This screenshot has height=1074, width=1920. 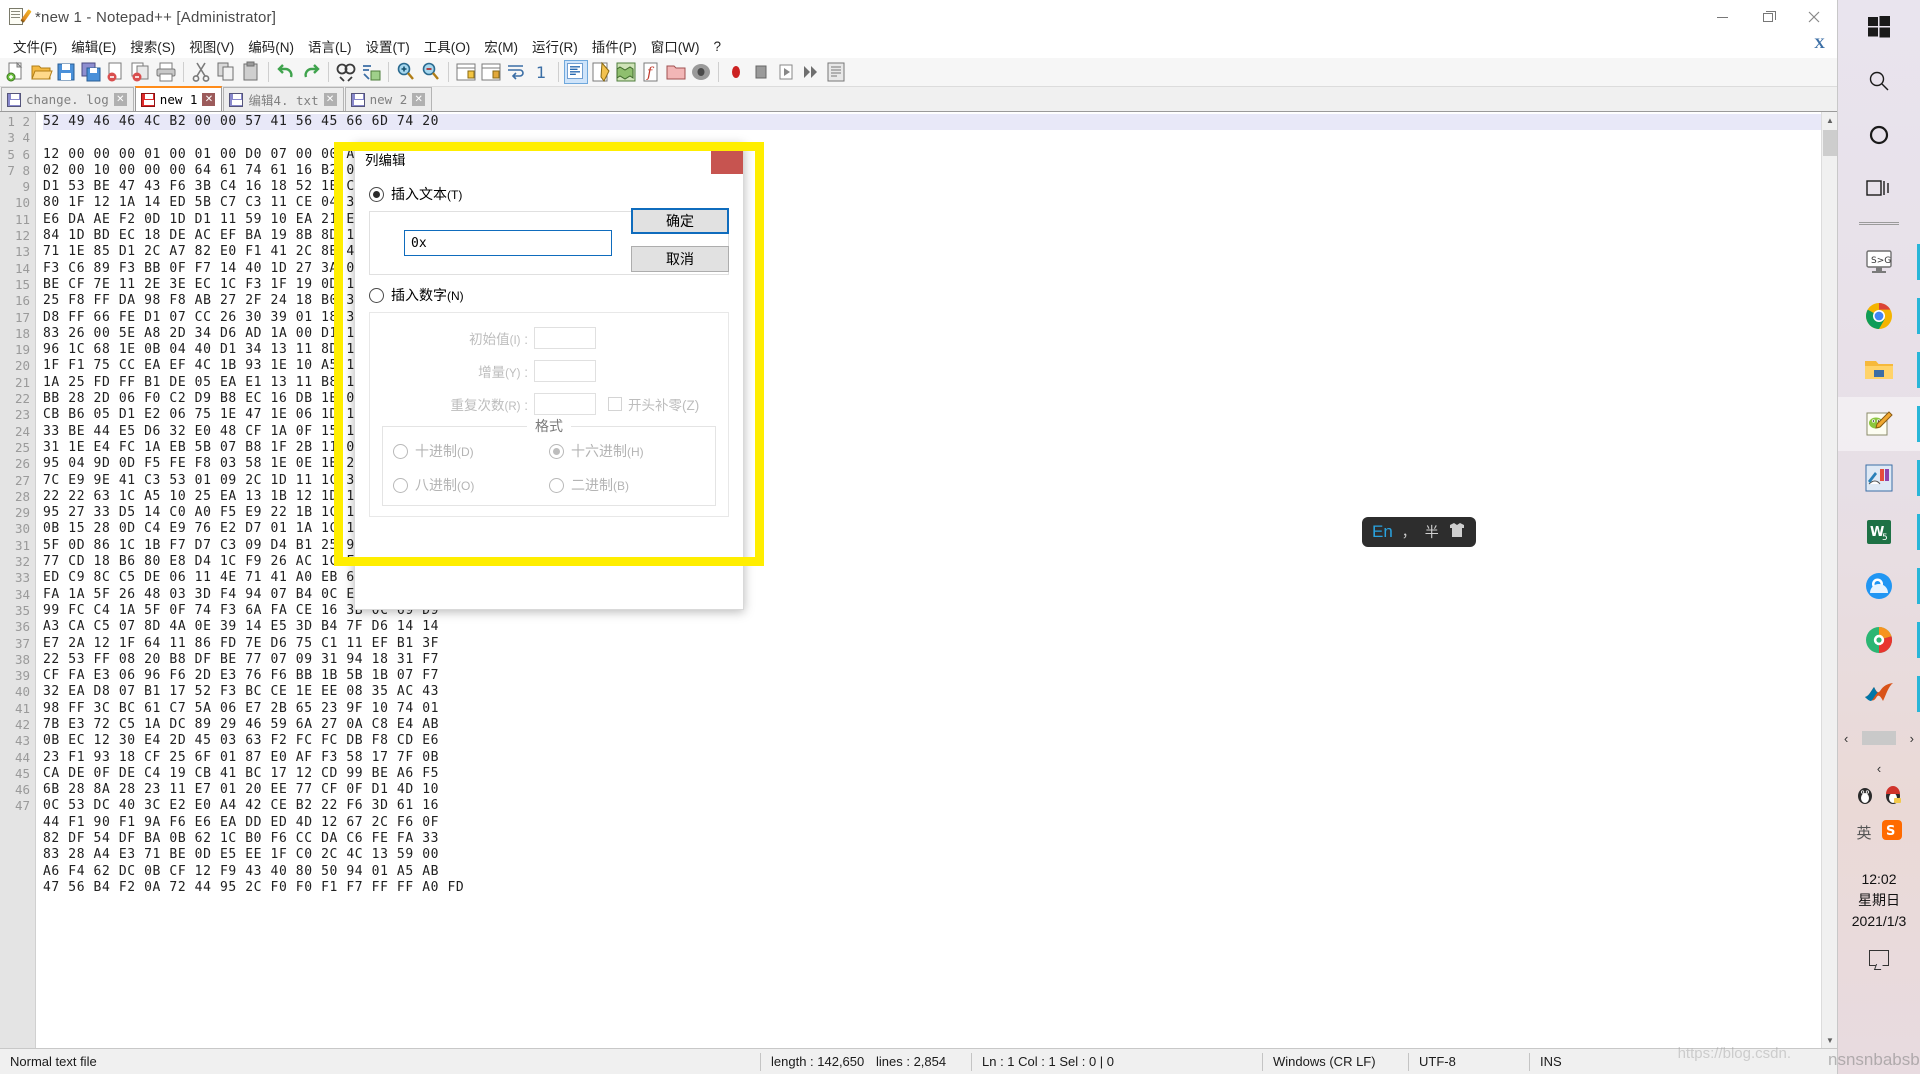 I want to click on menu-item-file: 文件(F), so click(x=35, y=46).